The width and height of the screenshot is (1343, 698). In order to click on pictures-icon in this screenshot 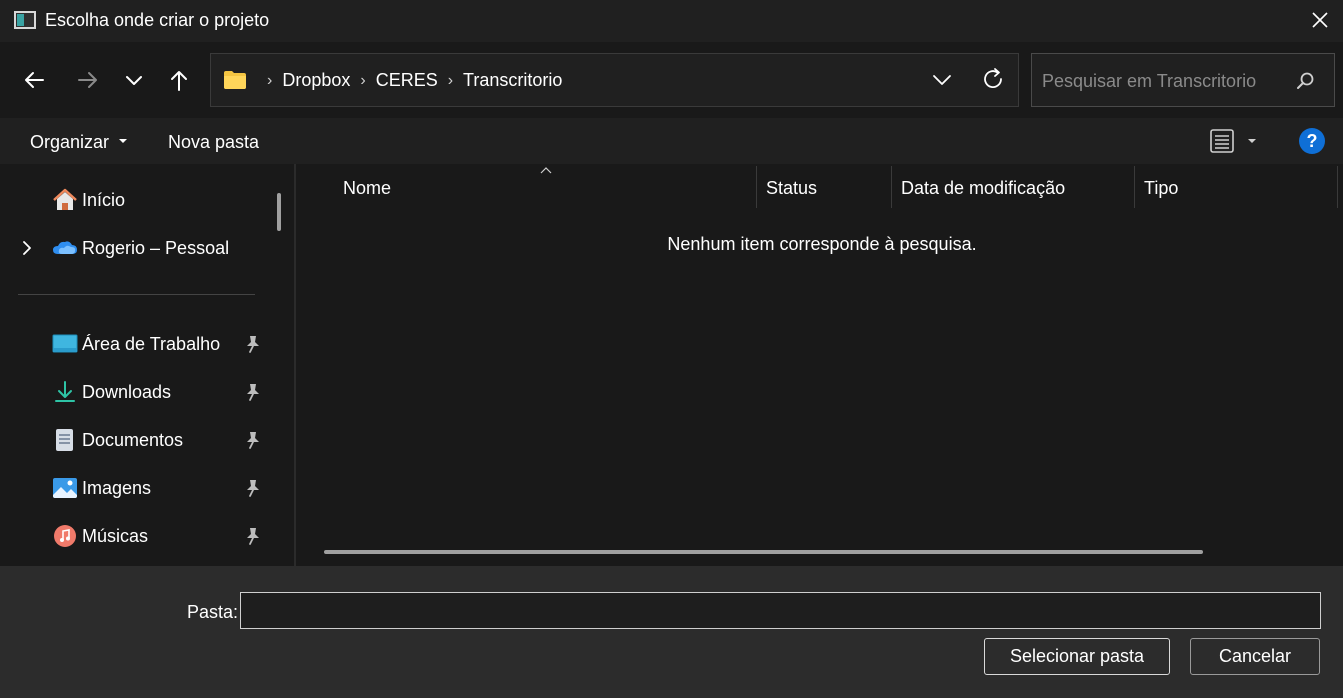, I will do `click(65, 488)`.